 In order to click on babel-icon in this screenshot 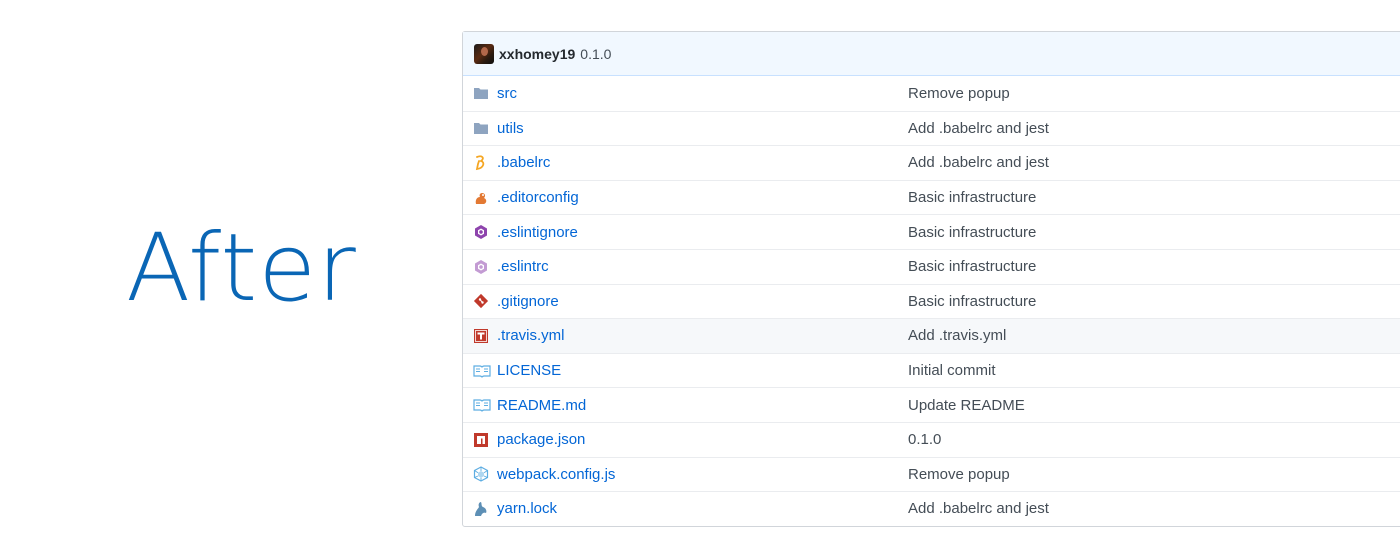, I will do `click(480, 163)`.